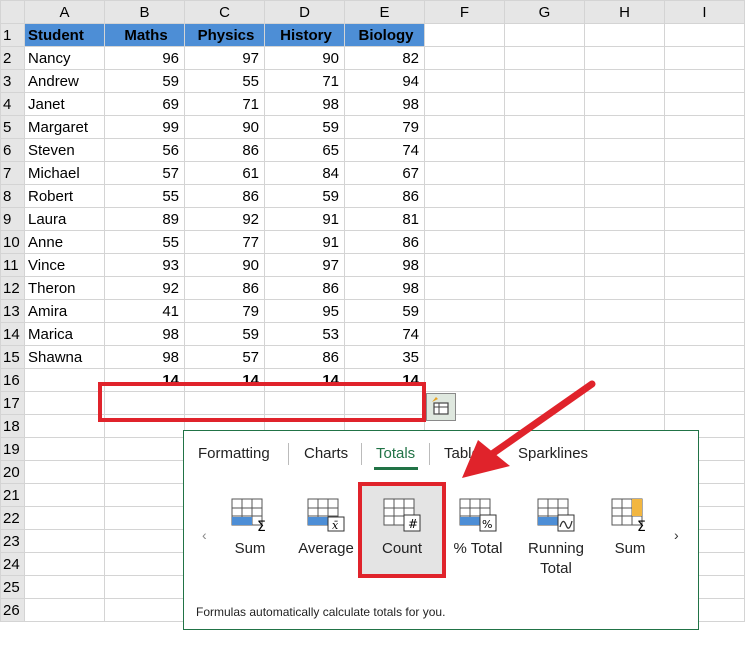 This screenshot has width=747, height=654. What do you see at coordinates (12, 472) in the screenshot?
I see `row-header: 20` at bounding box center [12, 472].